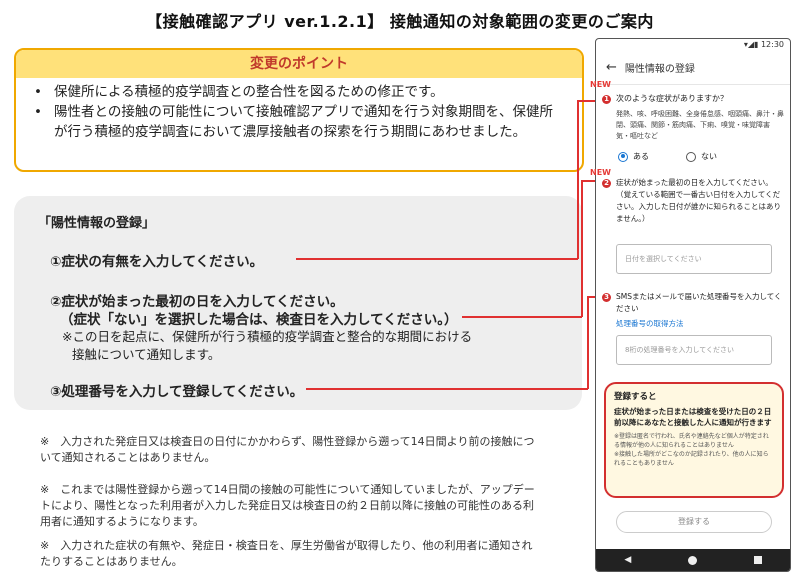  I want to click on nav-recent-icon, so click(757, 560).